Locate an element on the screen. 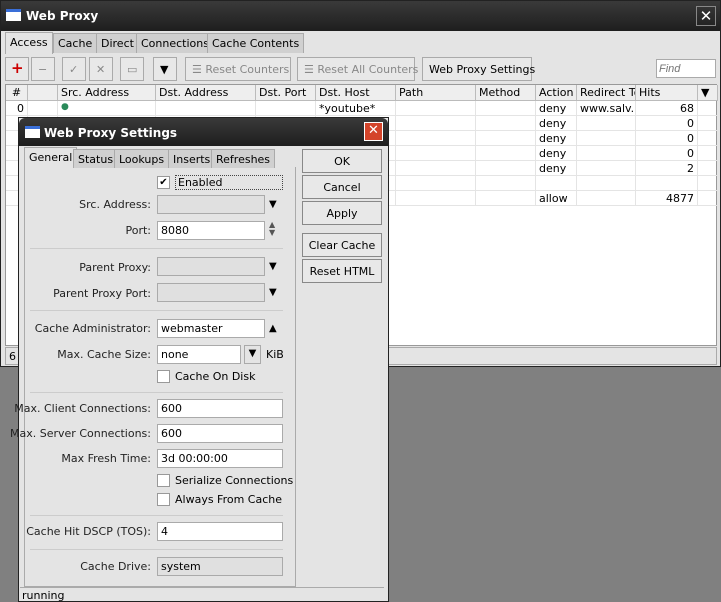 The width and height of the screenshot is (721, 602). column-header: Src. Address is located at coordinates (107, 93).